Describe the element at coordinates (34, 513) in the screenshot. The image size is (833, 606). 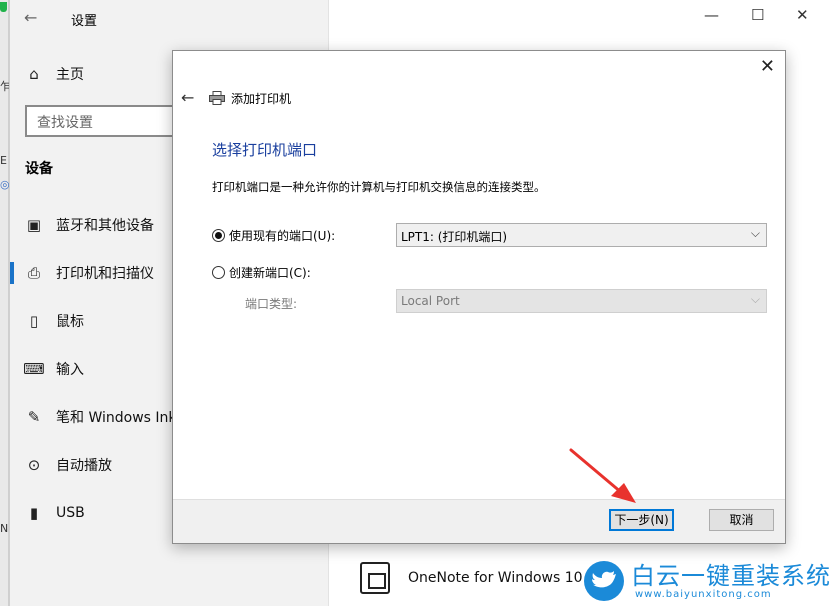
I see `usb-icon: ▮` at that location.